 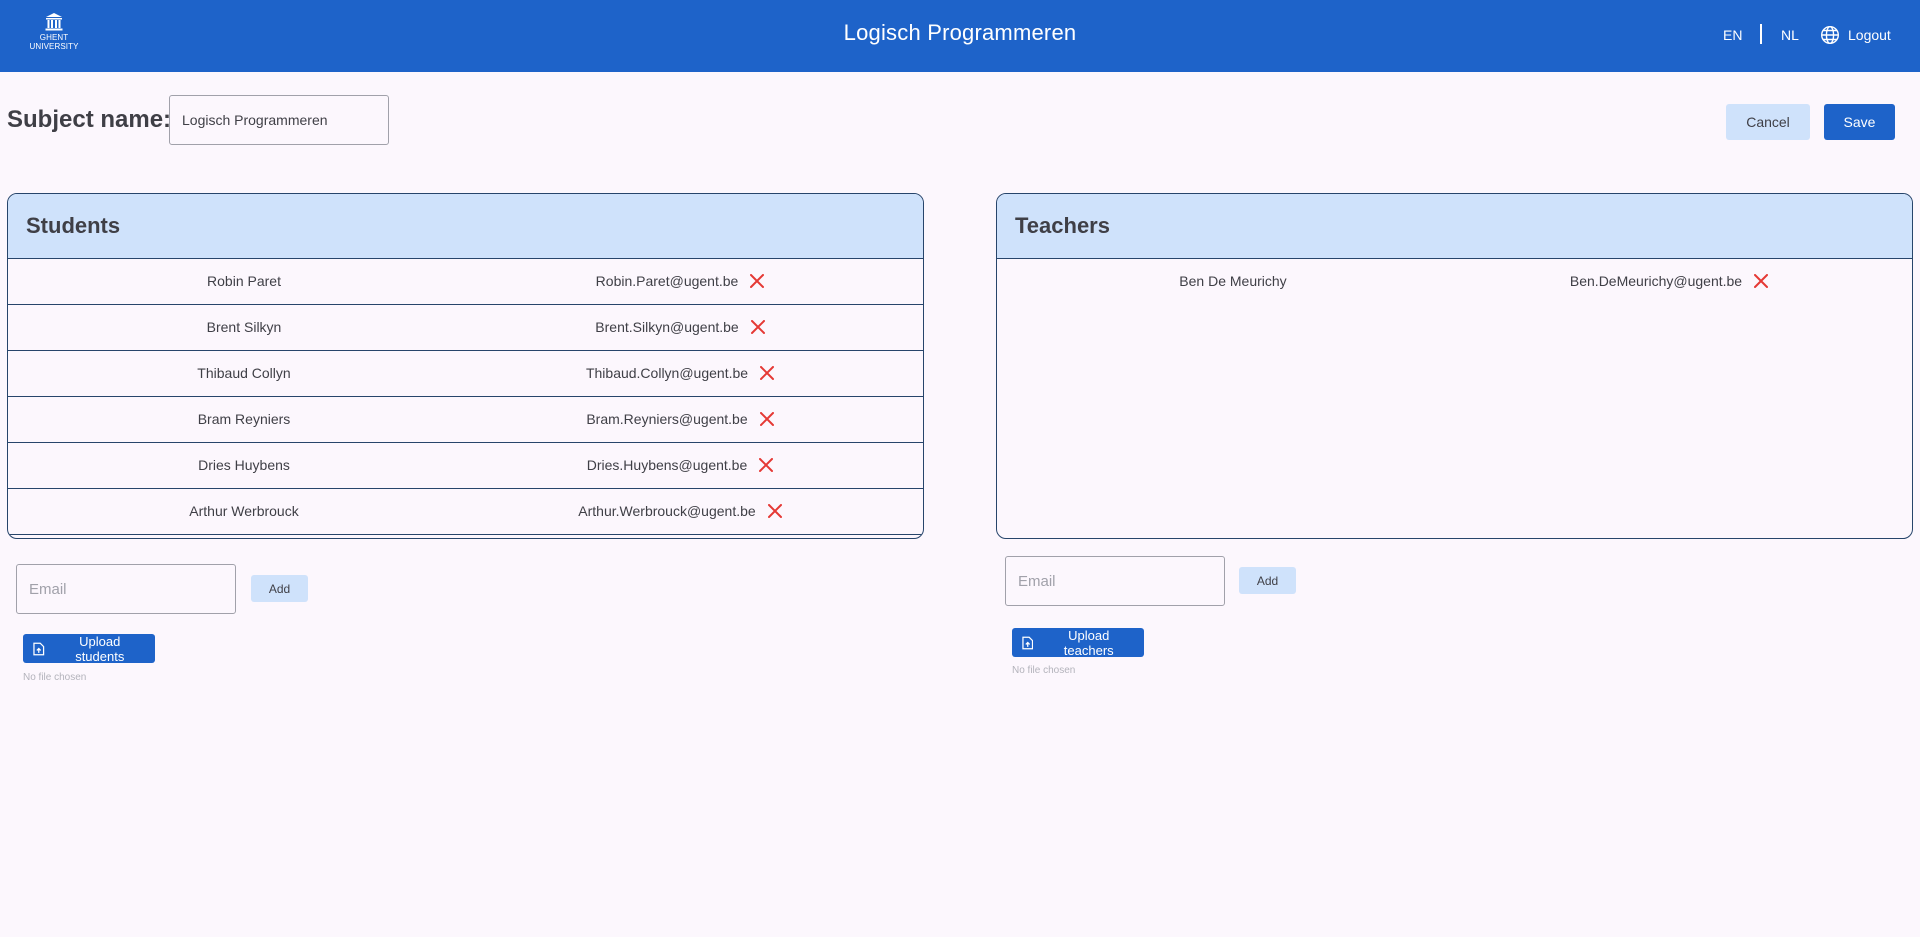 I want to click on logout-label: Logout, so click(x=1869, y=35).